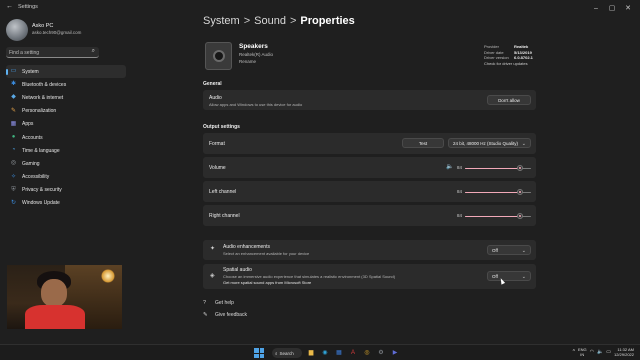  What do you see at coordinates (256, 54) in the screenshot?
I see `device-driver-name: Realtek(R) Audio` at bounding box center [256, 54].